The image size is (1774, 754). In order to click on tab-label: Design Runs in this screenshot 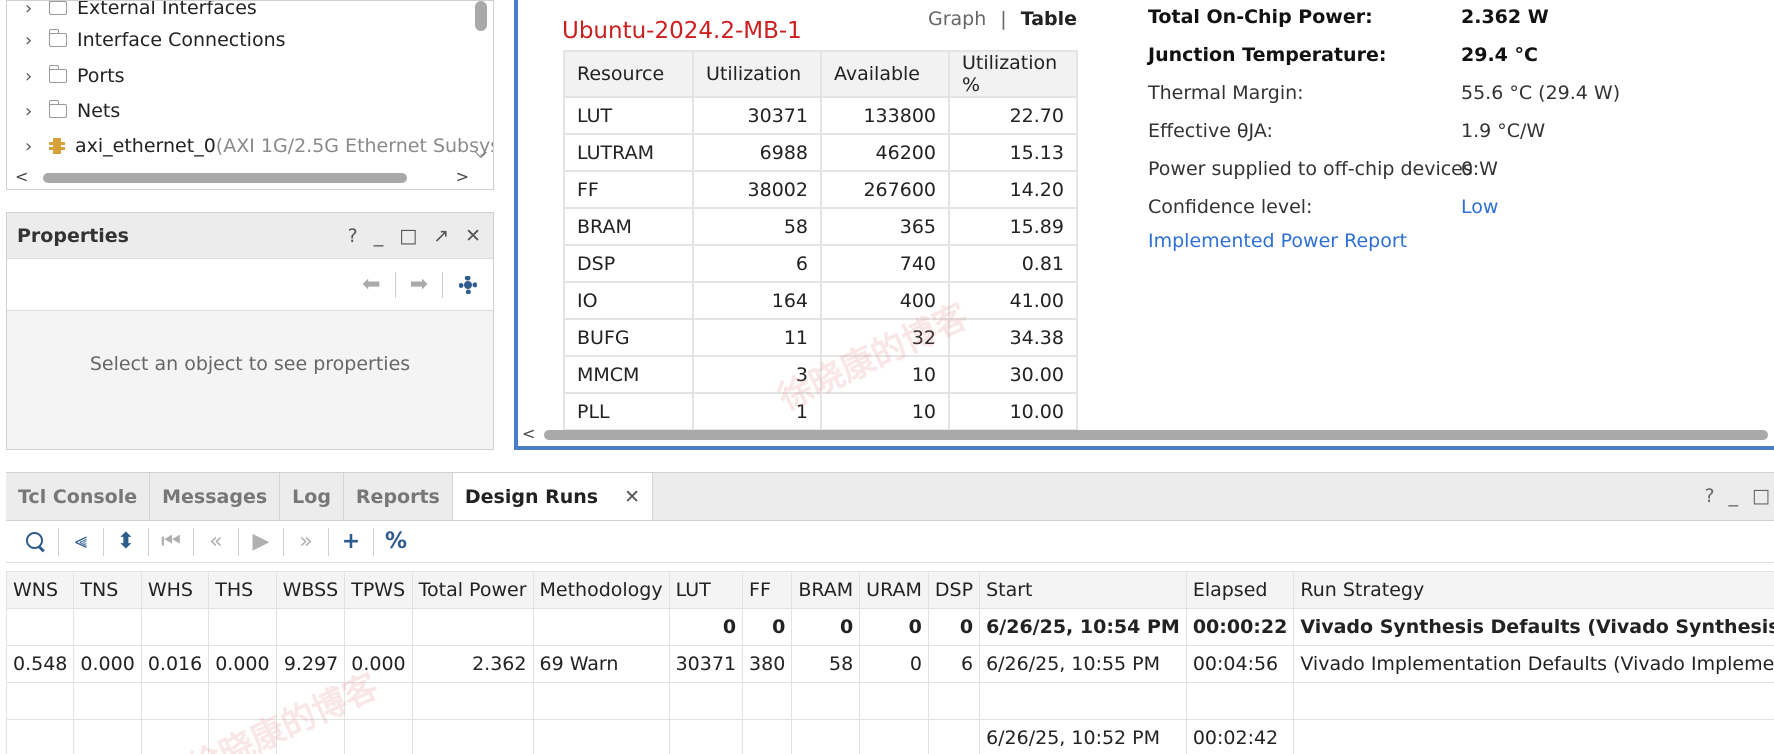, I will do `click(531, 496)`.